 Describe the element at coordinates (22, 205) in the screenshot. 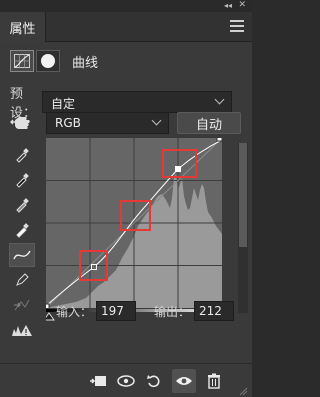

I see `gray-point-eyedropper-icon` at that location.